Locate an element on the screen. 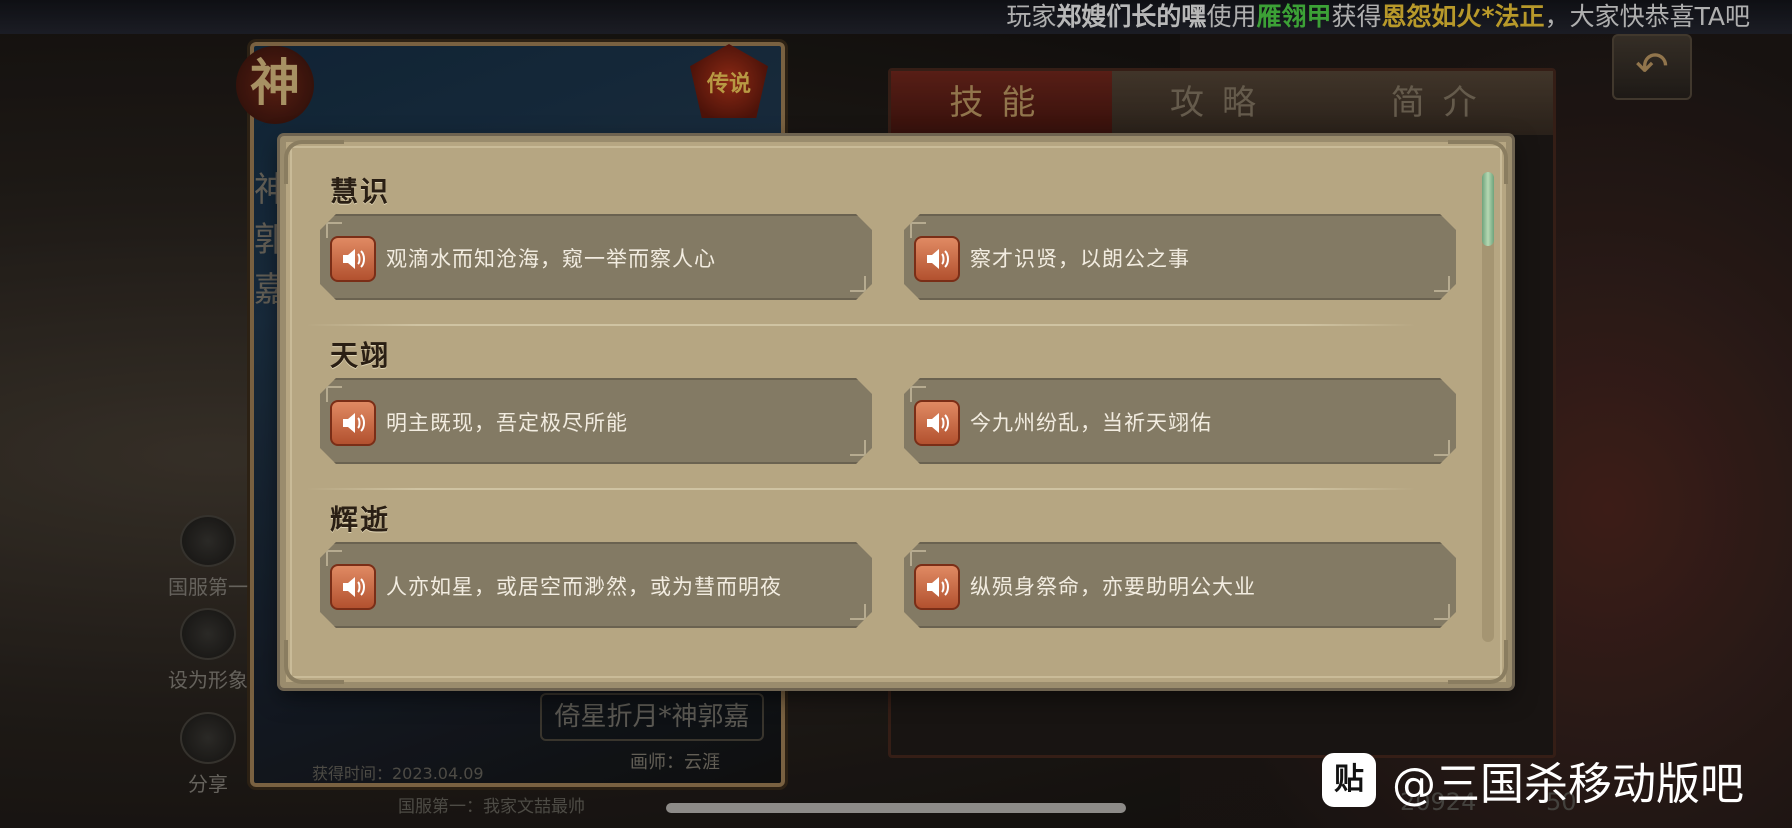 Image resolution: width=1792 pixels, height=828 pixels. home-indicator is located at coordinates (896, 808).